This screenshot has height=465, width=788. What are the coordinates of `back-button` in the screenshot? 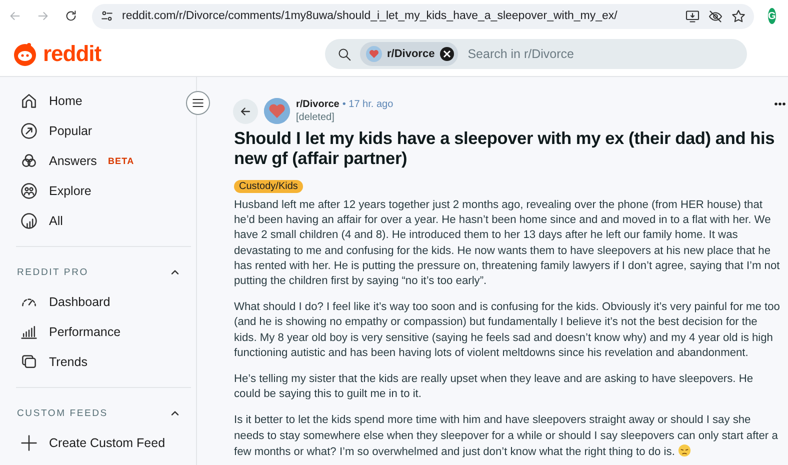 It's located at (245, 111).